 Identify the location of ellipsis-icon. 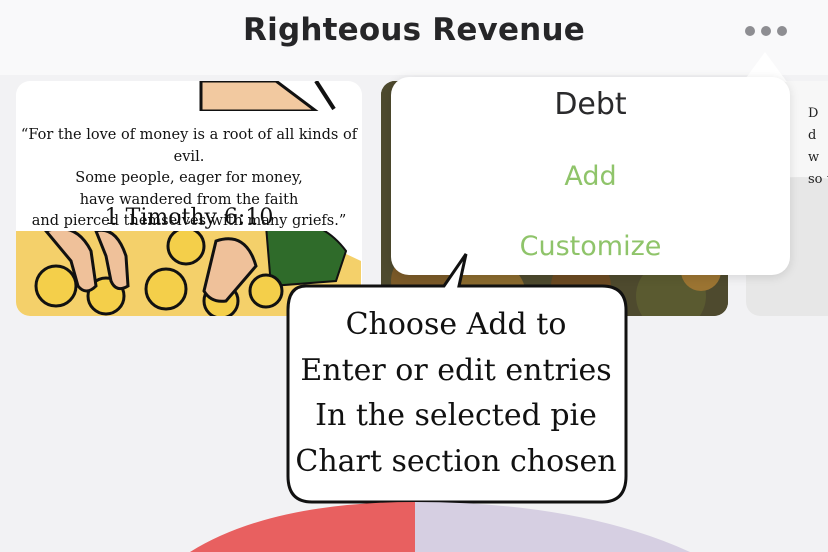
(766, 31).